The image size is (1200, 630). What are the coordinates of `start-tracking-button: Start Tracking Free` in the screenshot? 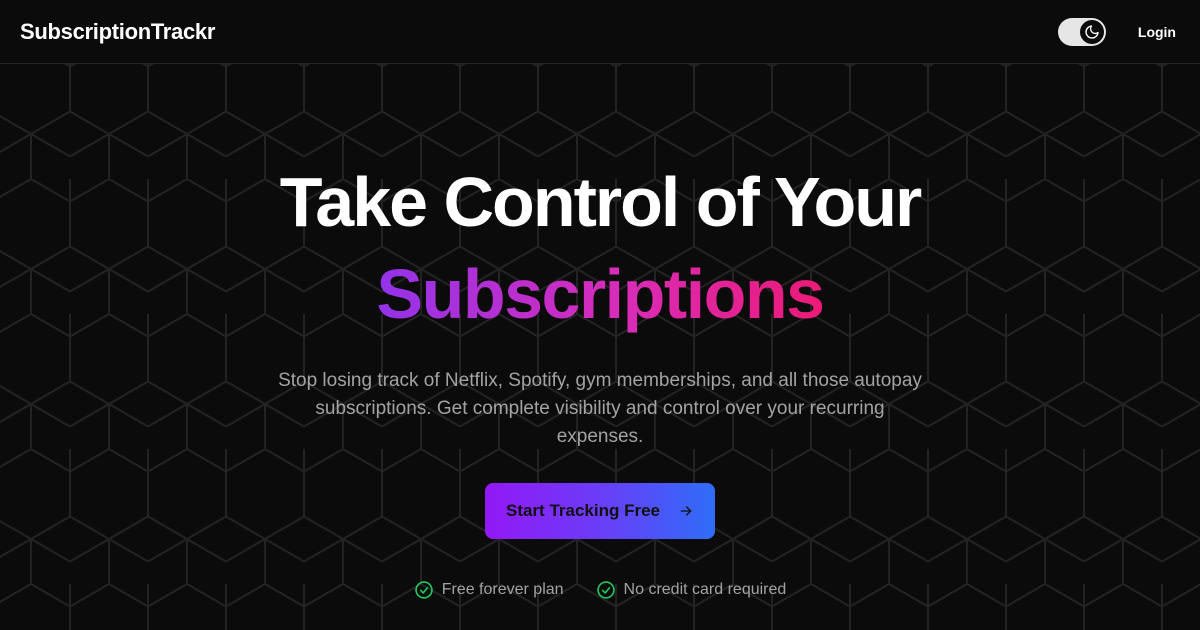 It's located at (600, 511).